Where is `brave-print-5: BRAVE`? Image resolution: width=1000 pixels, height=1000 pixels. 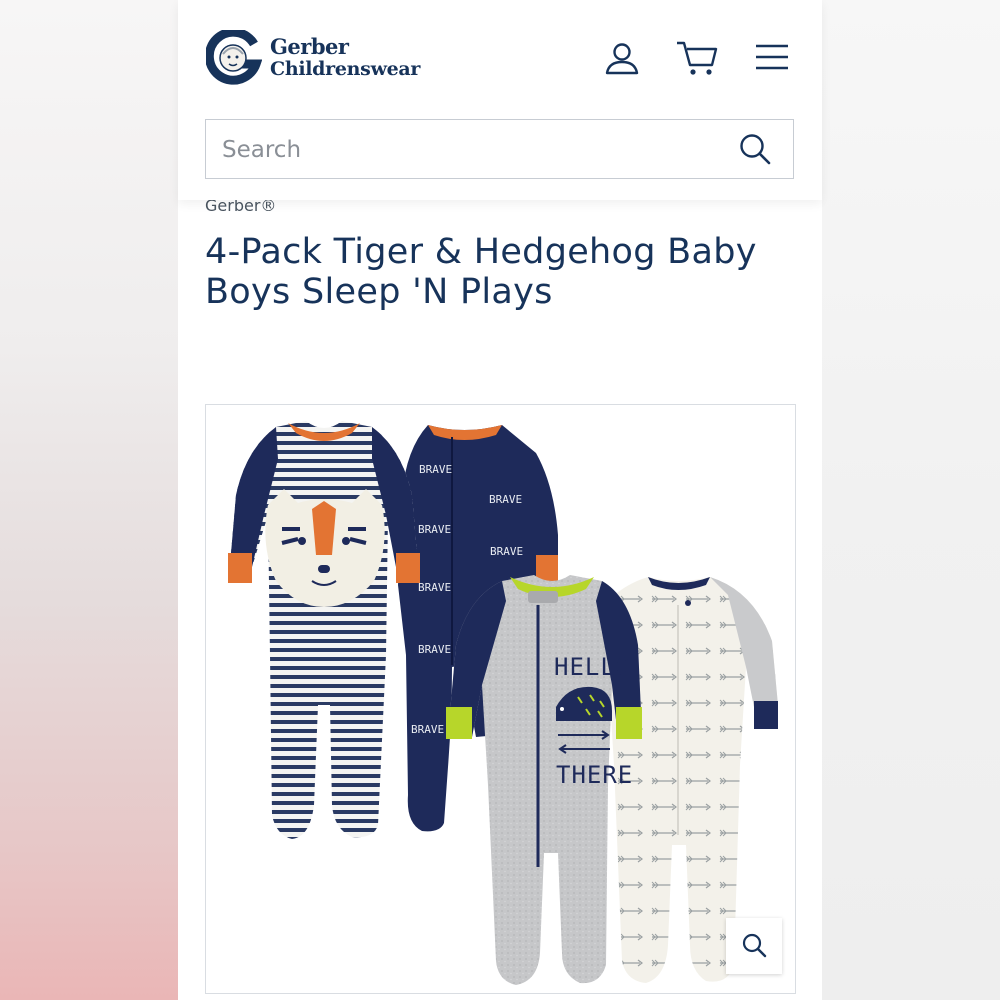
brave-print-5: BRAVE is located at coordinates (434, 587).